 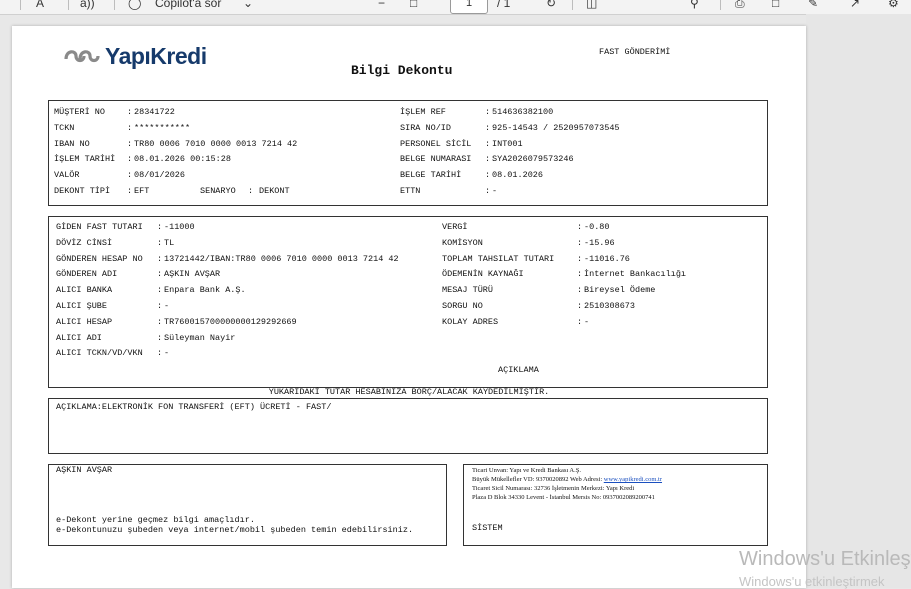 What do you see at coordinates (855, 6) in the screenshot?
I see `share-icon: ↗` at bounding box center [855, 6].